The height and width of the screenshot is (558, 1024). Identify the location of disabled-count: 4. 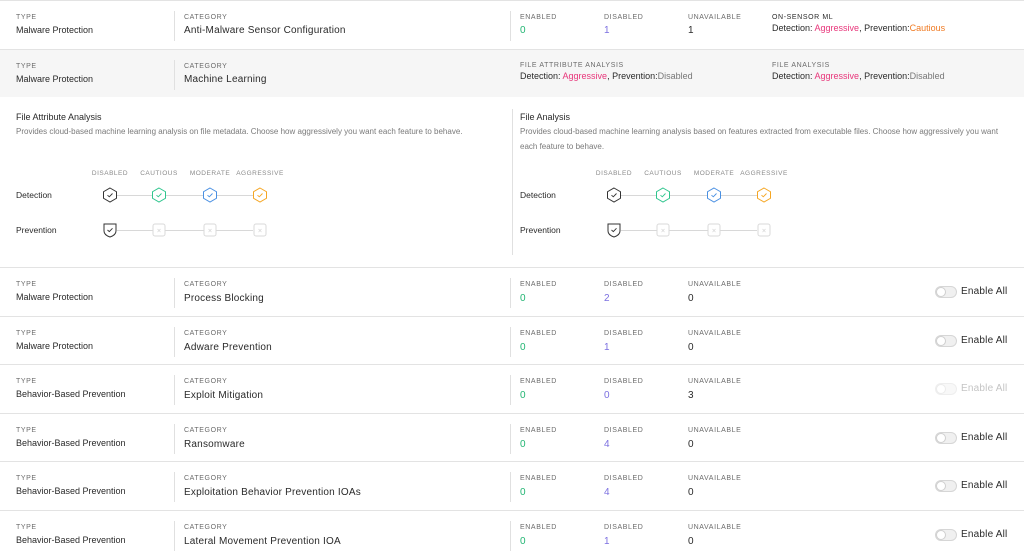
(607, 492).